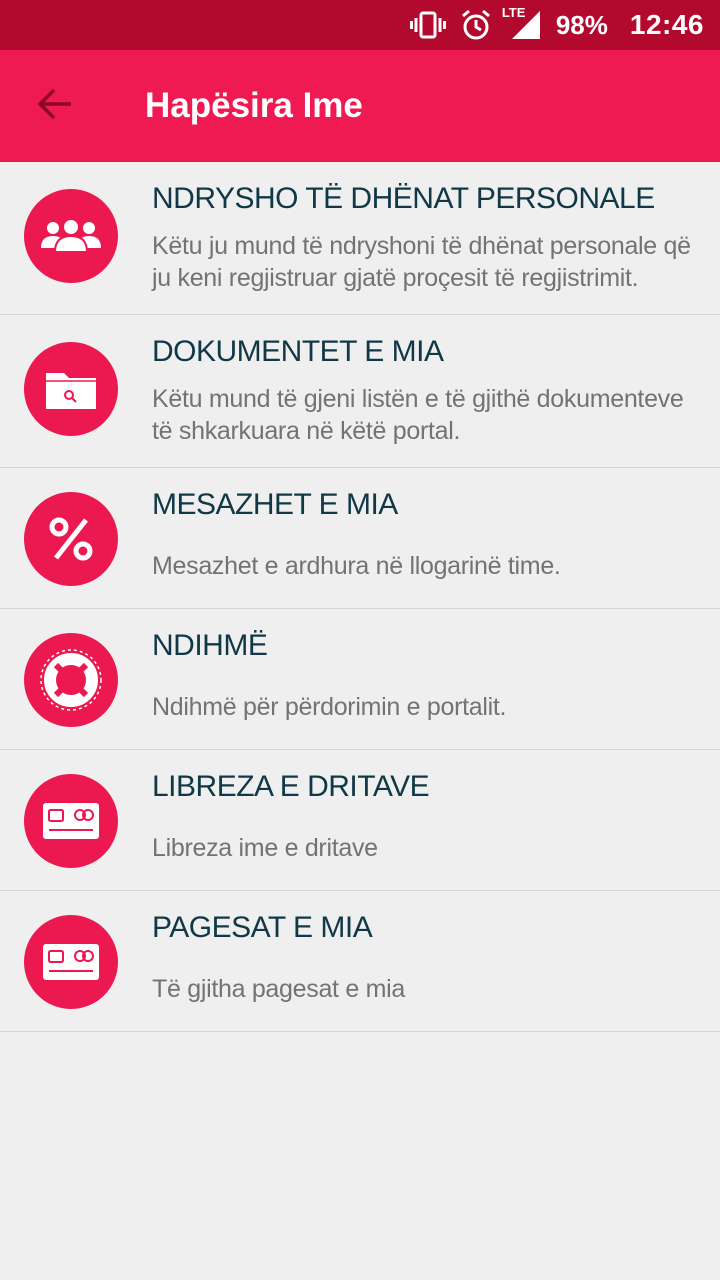 The height and width of the screenshot is (1280, 720). What do you see at coordinates (360, 25) in the screenshot?
I see `status-bar: LTE 98% 12:46` at bounding box center [360, 25].